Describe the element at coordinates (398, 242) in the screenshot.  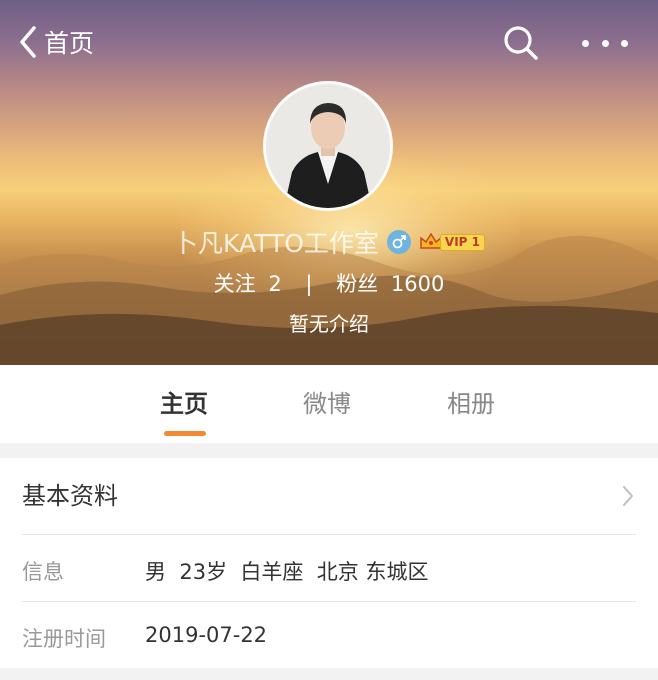
I see `male-icon` at that location.